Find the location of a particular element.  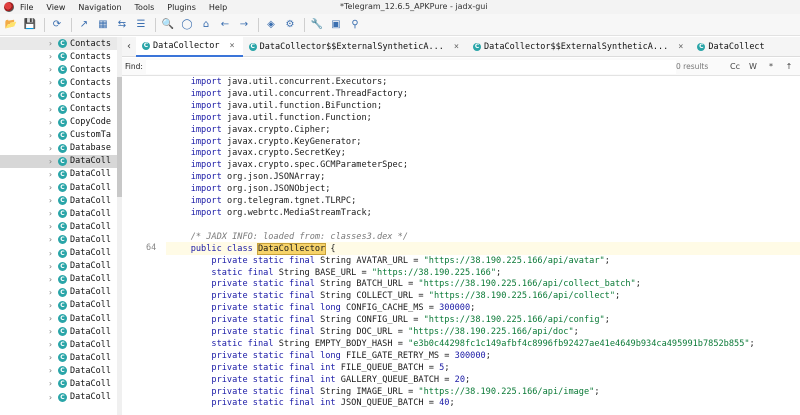

tree-item-label: Contacts is located at coordinates (90, 109).